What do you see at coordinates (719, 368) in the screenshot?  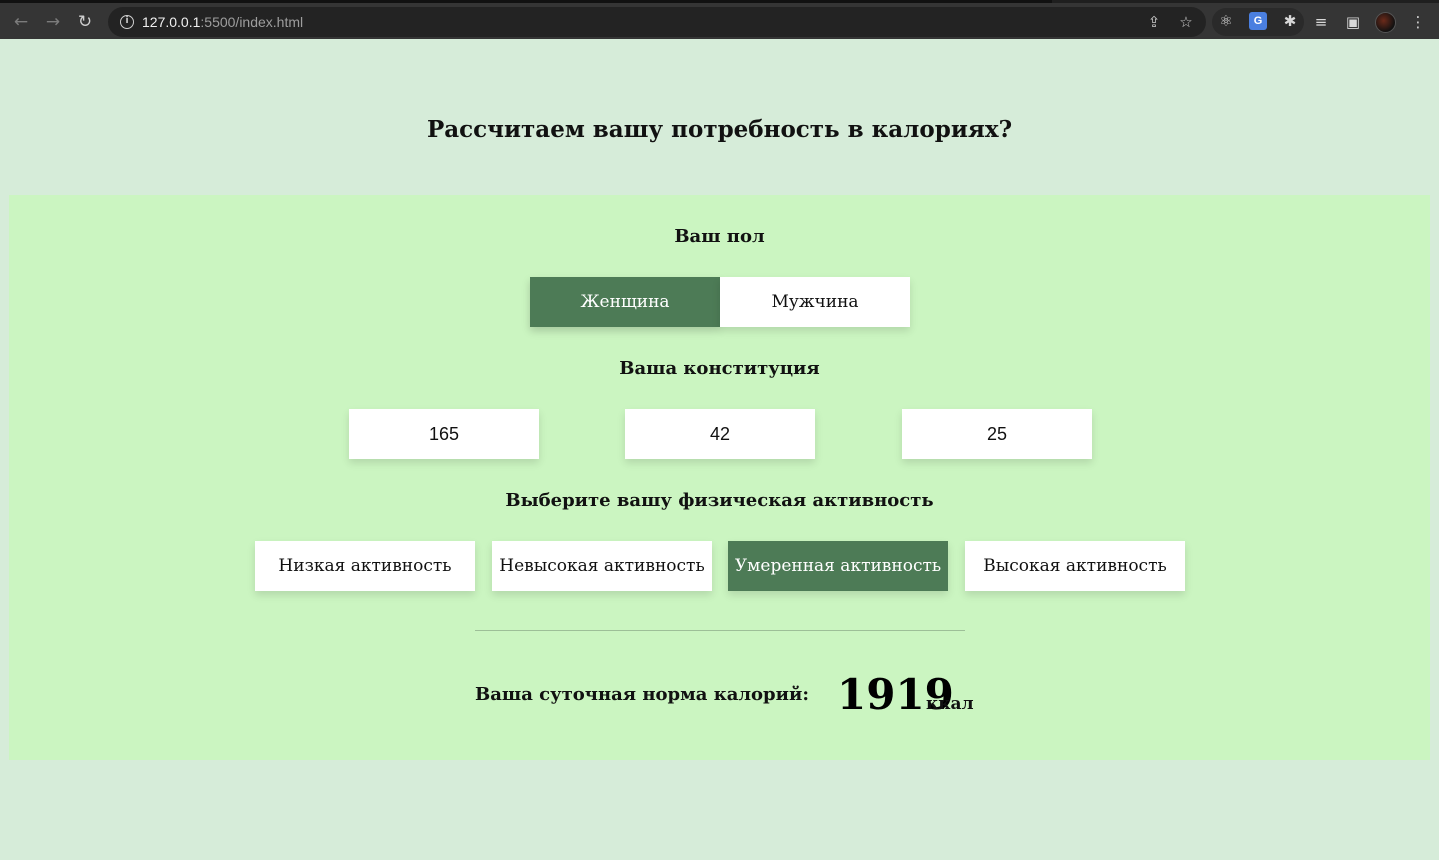 I see `constitution-title: Ваша конституция` at bounding box center [719, 368].